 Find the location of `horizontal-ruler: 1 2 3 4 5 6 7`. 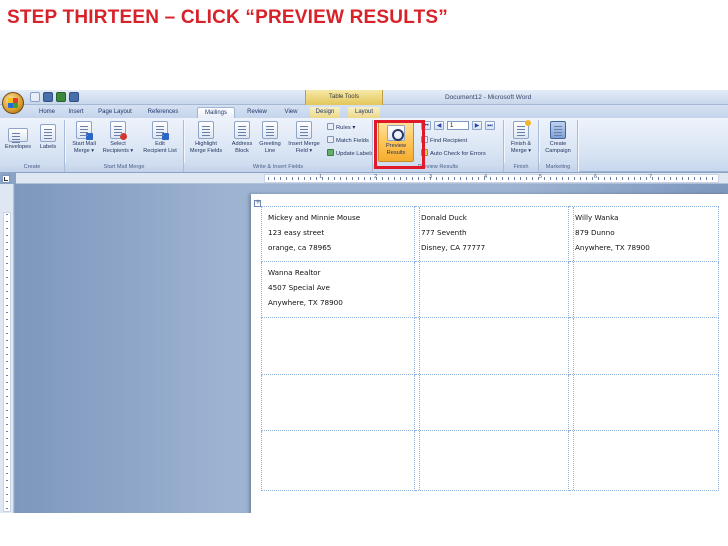

horizontal-ruler: 1 2 3 4 5 6 7 is located at coordinates (372, 178).